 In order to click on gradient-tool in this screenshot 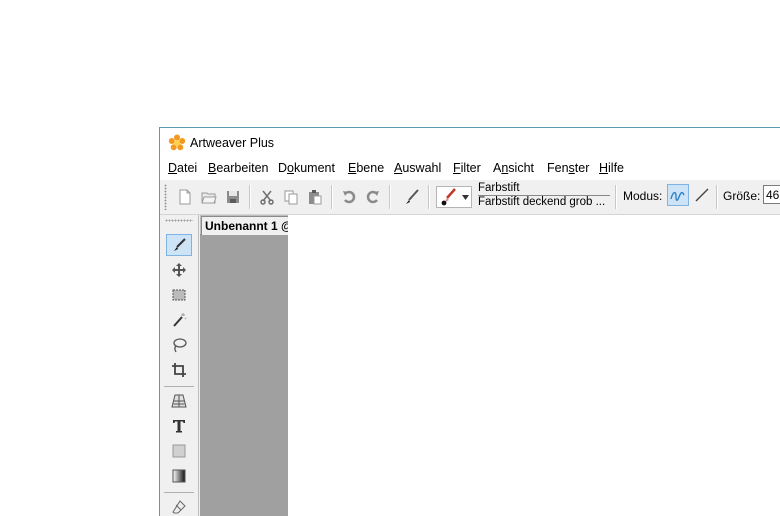, I will do `click(179, 476)`.